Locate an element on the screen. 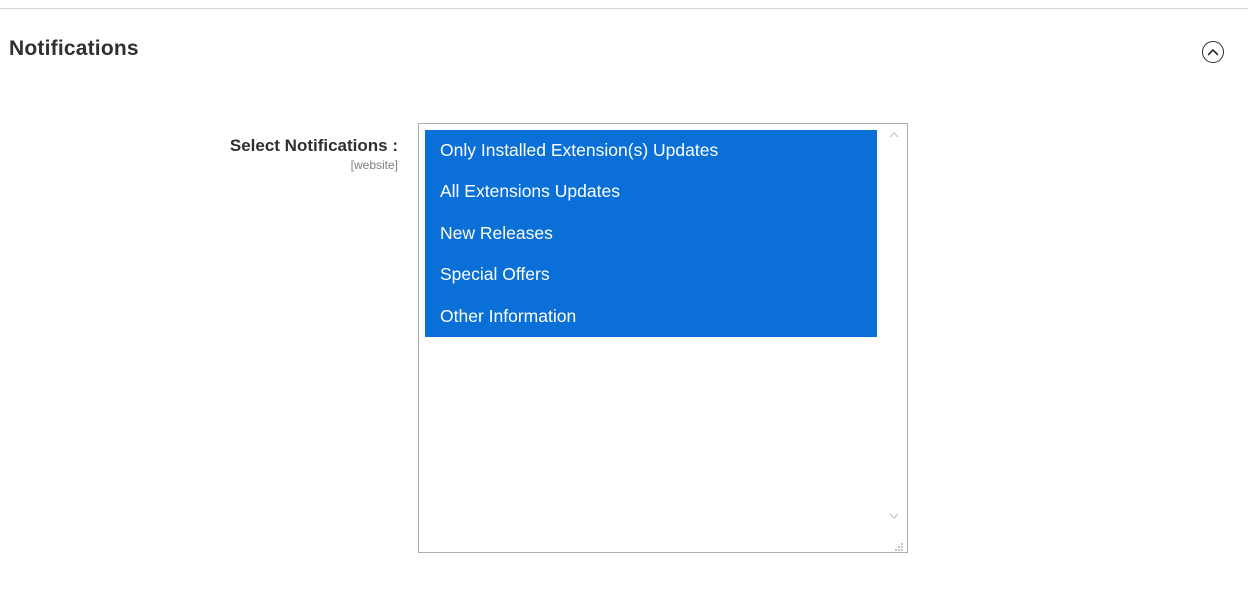 Image resolution: width=1248 pixels, height=591 pixels. scope-label: [website] is located at coordinates (374, 165).